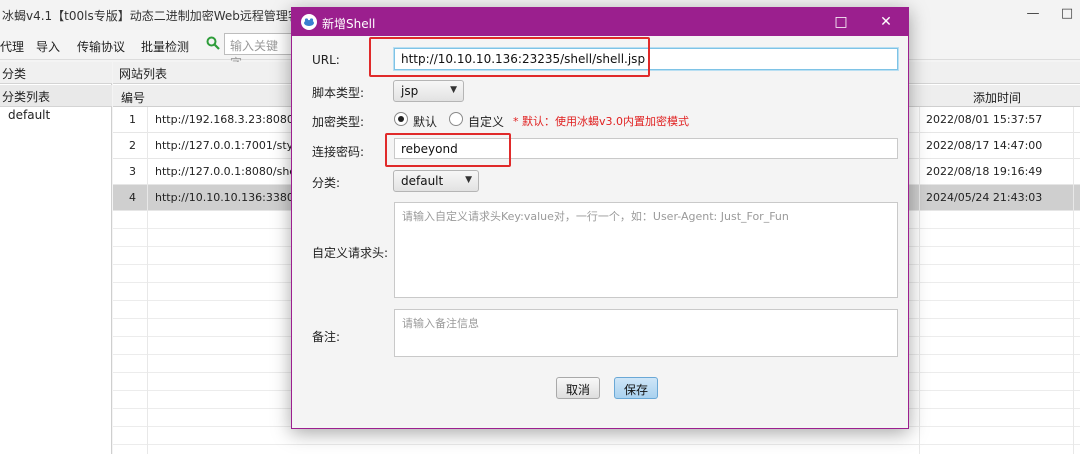 The width and height of the screenshot is (1080, 454). What do you see at coordinates (229, 171) in the screenshot?
I see `row-url: http://127.0.0.1:8080/shell` at bounding box center [229, 171].